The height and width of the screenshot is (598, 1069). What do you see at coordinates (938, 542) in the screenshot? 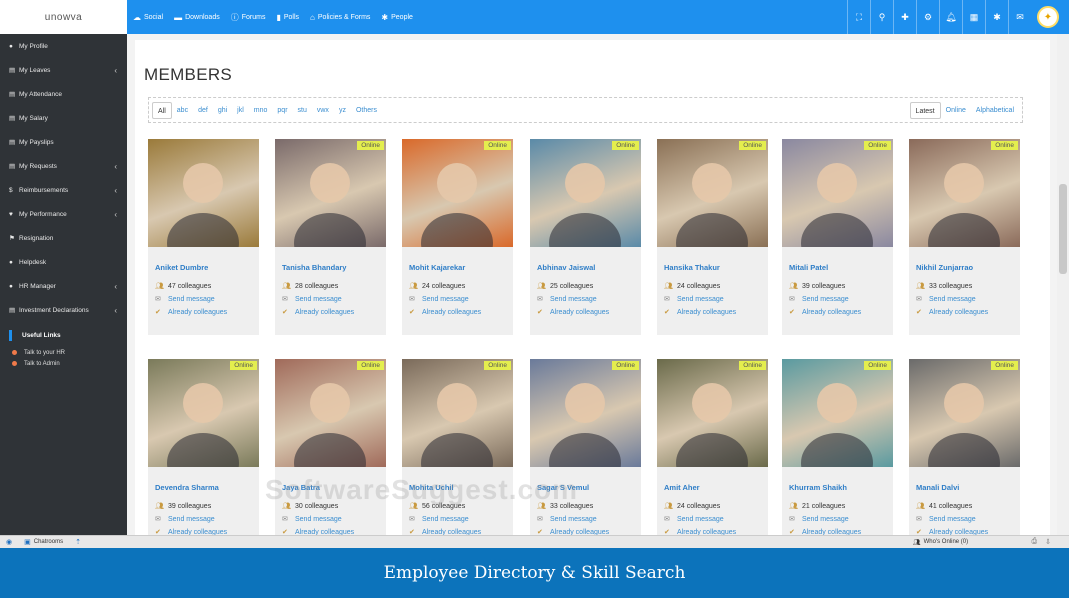
I see `whos-online: 👥︎ Who's Online (0)` at bounding box center [938, 542].